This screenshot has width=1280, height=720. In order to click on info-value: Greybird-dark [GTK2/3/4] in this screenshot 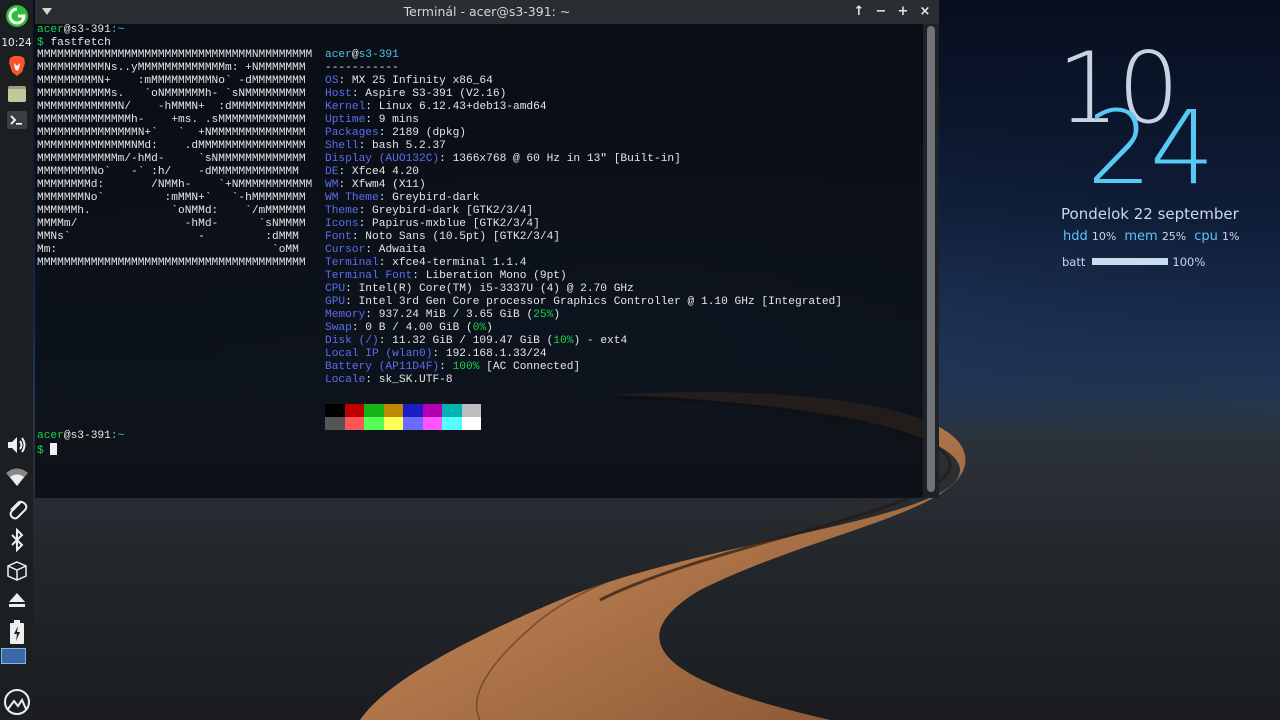, I will do `click(453, 211)`.